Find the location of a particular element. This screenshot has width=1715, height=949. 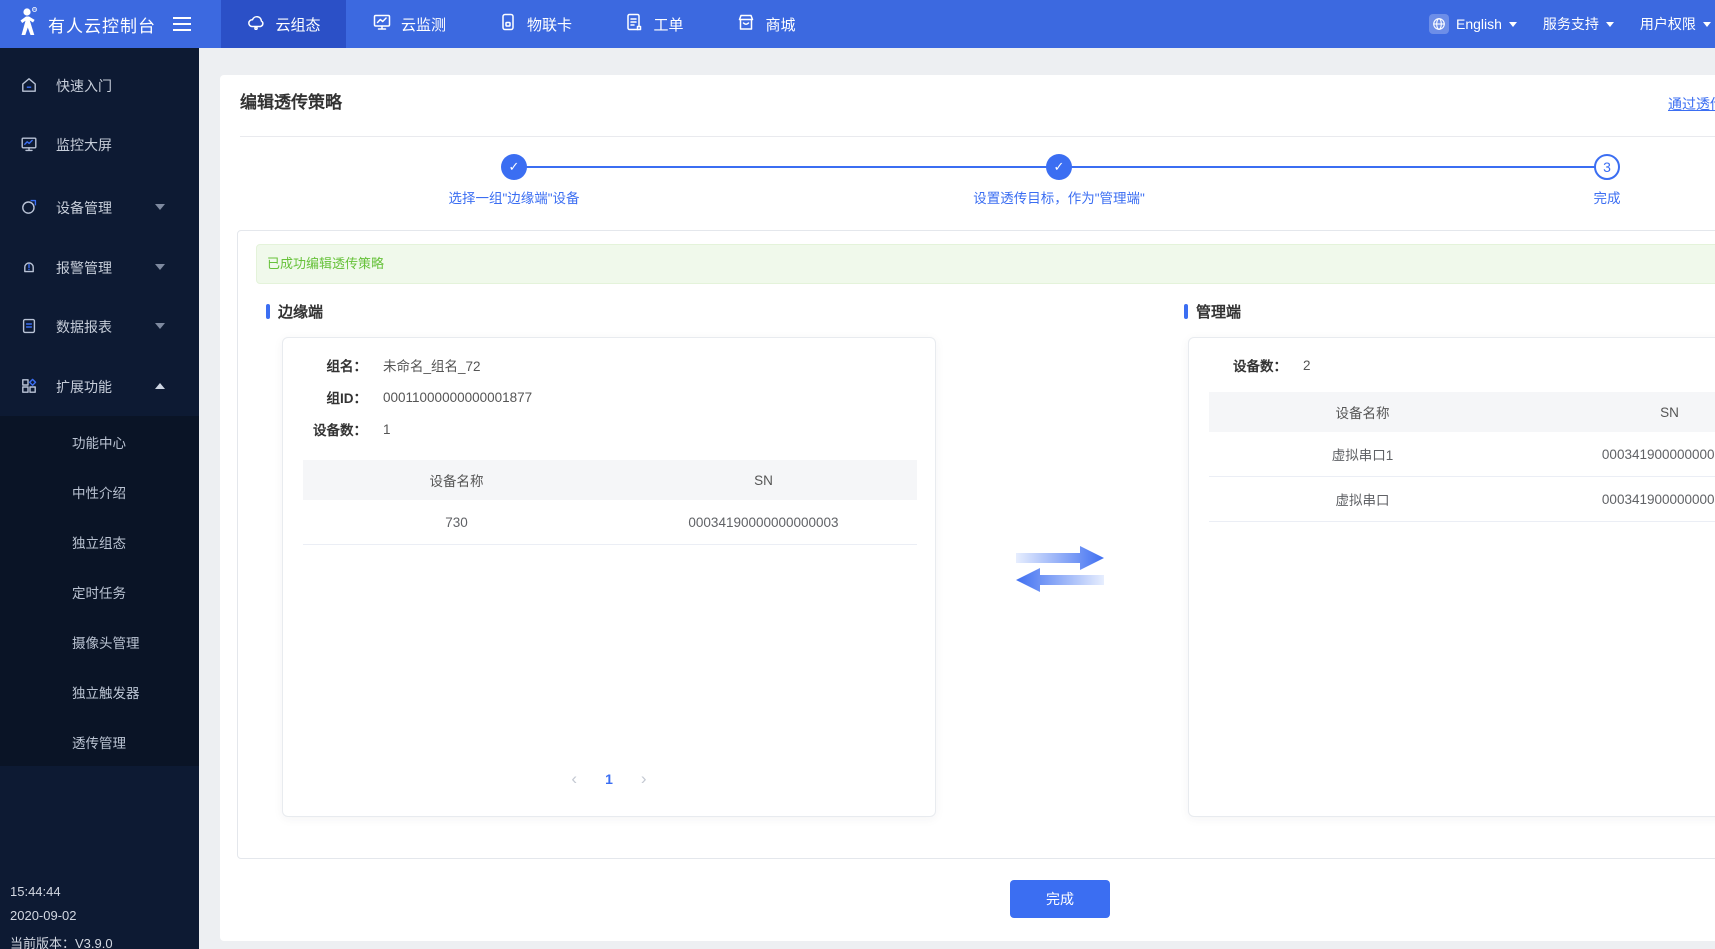

group-name-value: 未命名_组名_72 is located at coordinates (432, 366).